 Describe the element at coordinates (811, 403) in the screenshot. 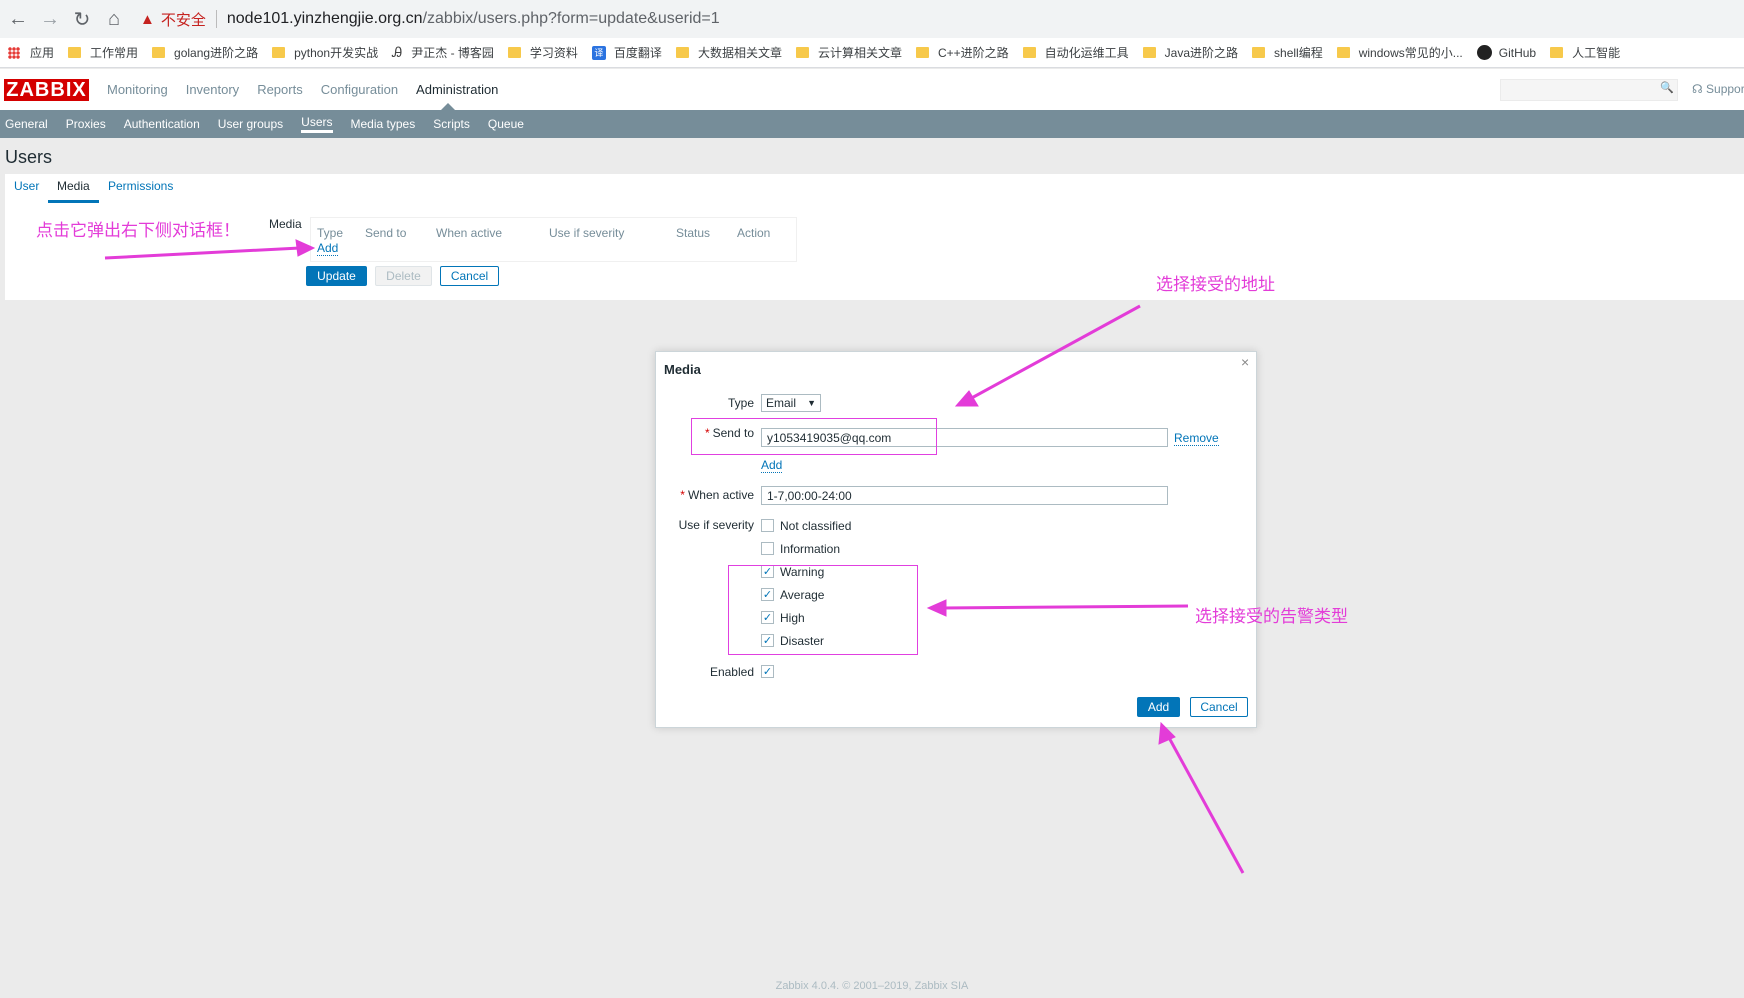

I see `chevron-down-icon: ▼` at that location.